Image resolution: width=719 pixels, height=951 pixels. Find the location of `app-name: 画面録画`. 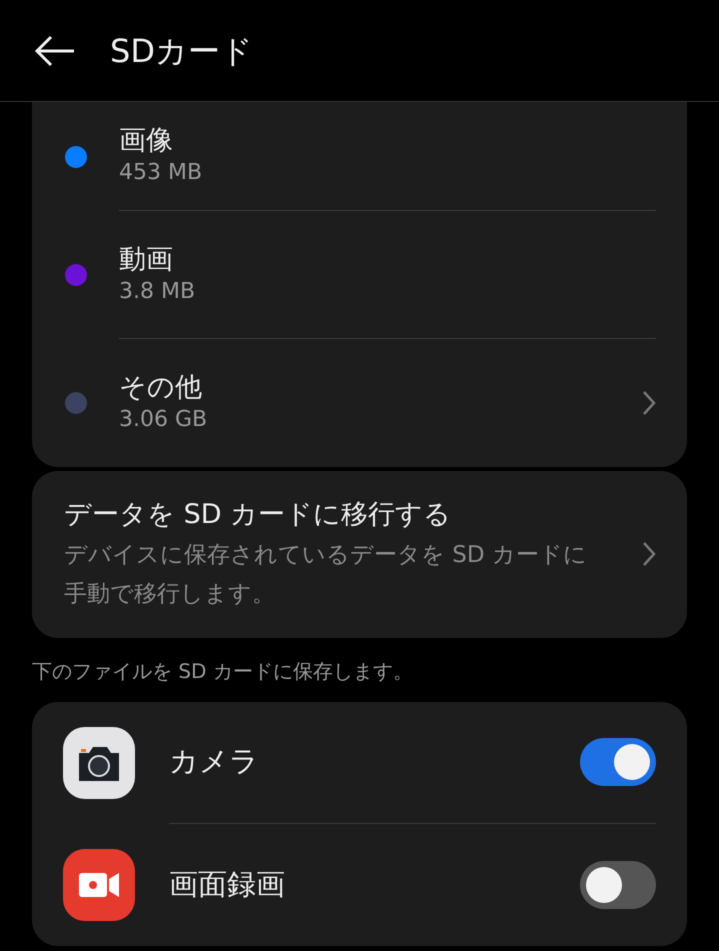

app-name: 画面録画 is located at coordinates (227, 884).